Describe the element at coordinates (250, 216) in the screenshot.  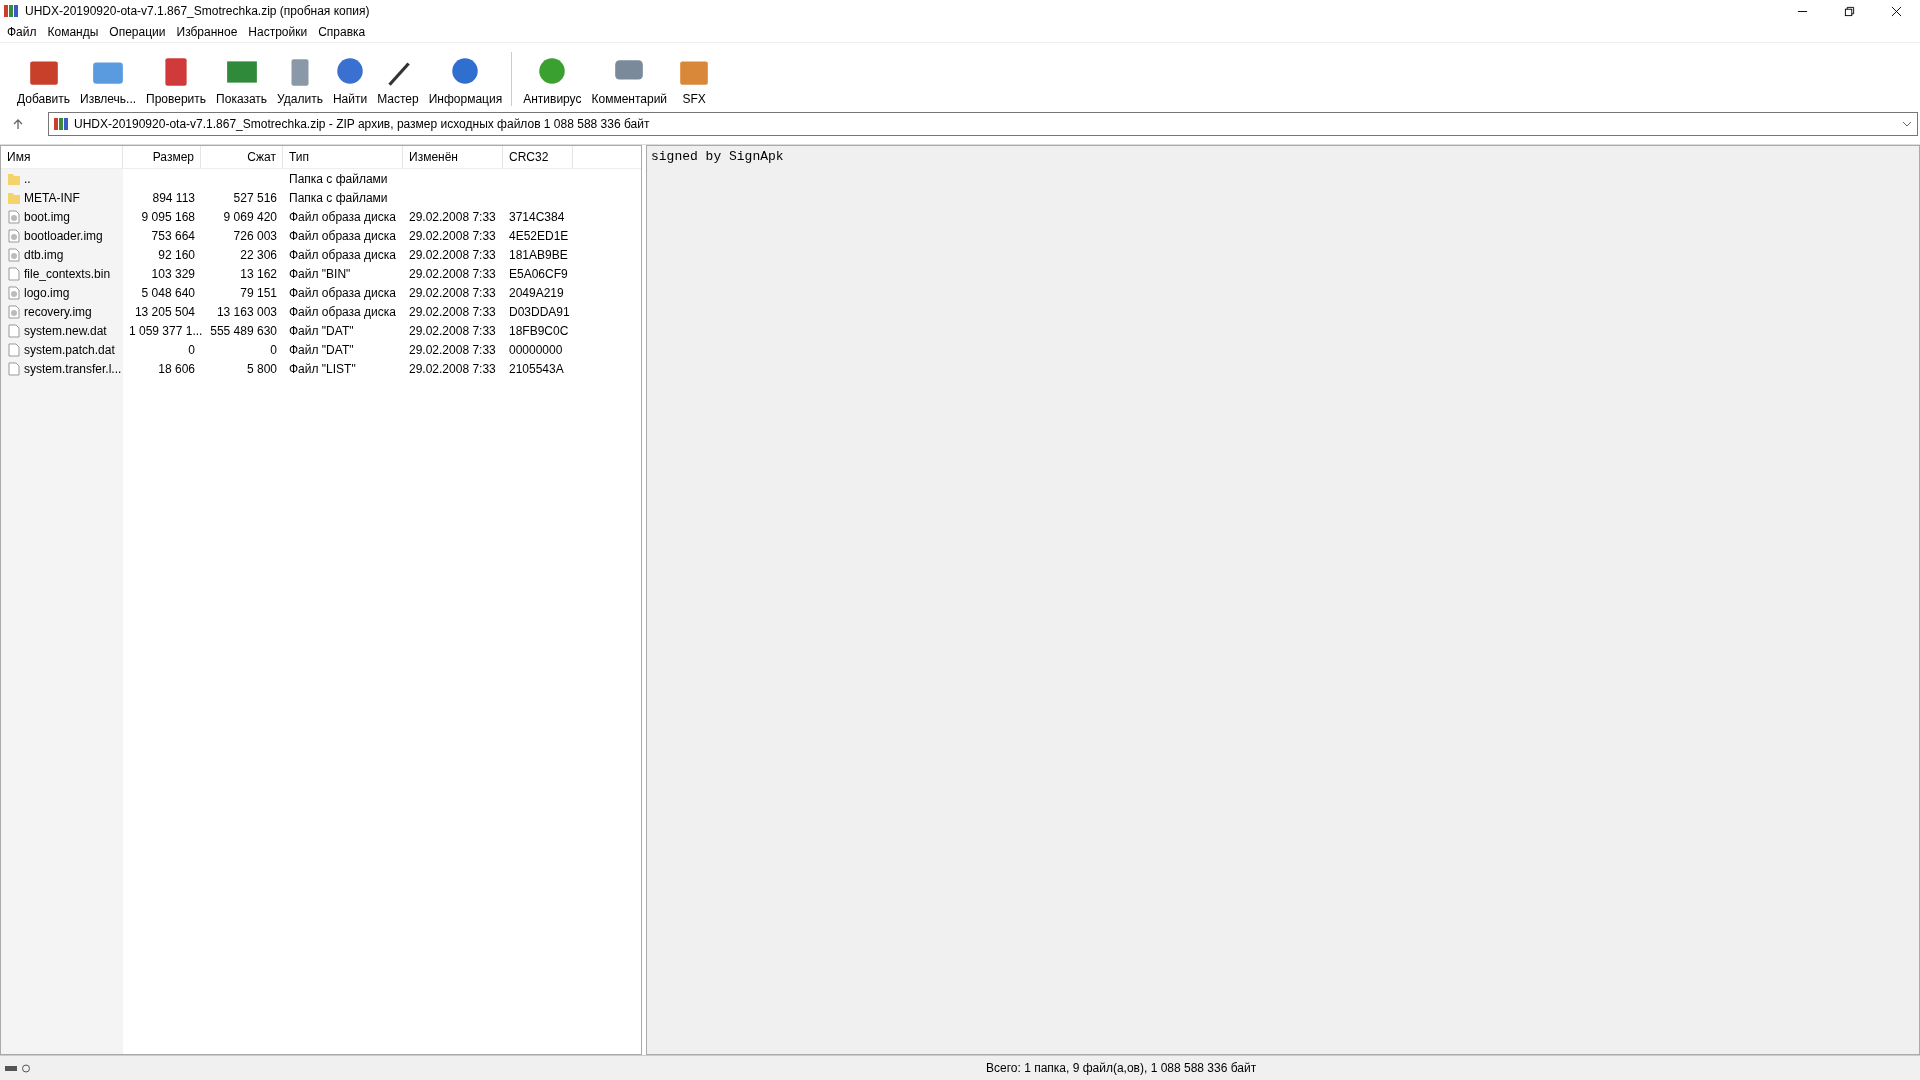
I see `packed-cell-text: 9 069 420` at that location.